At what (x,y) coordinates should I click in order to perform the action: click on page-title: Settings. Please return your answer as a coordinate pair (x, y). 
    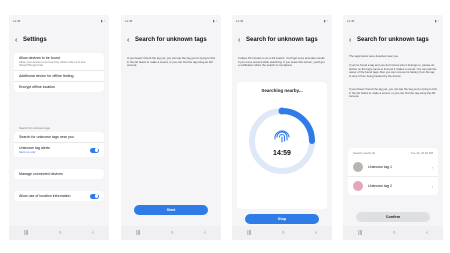
    Looking at the image, I should click on (35, 40).